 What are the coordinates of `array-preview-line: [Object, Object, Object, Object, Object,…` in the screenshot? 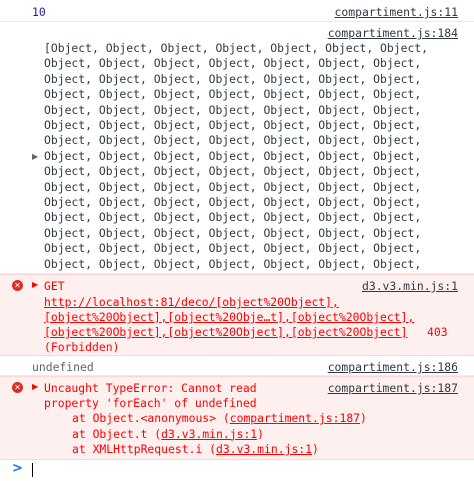 It's located at (236, 48).